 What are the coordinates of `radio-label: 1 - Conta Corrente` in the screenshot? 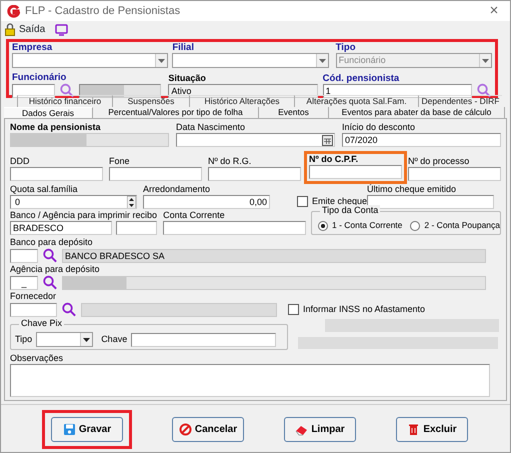 It's located at (367, 225).